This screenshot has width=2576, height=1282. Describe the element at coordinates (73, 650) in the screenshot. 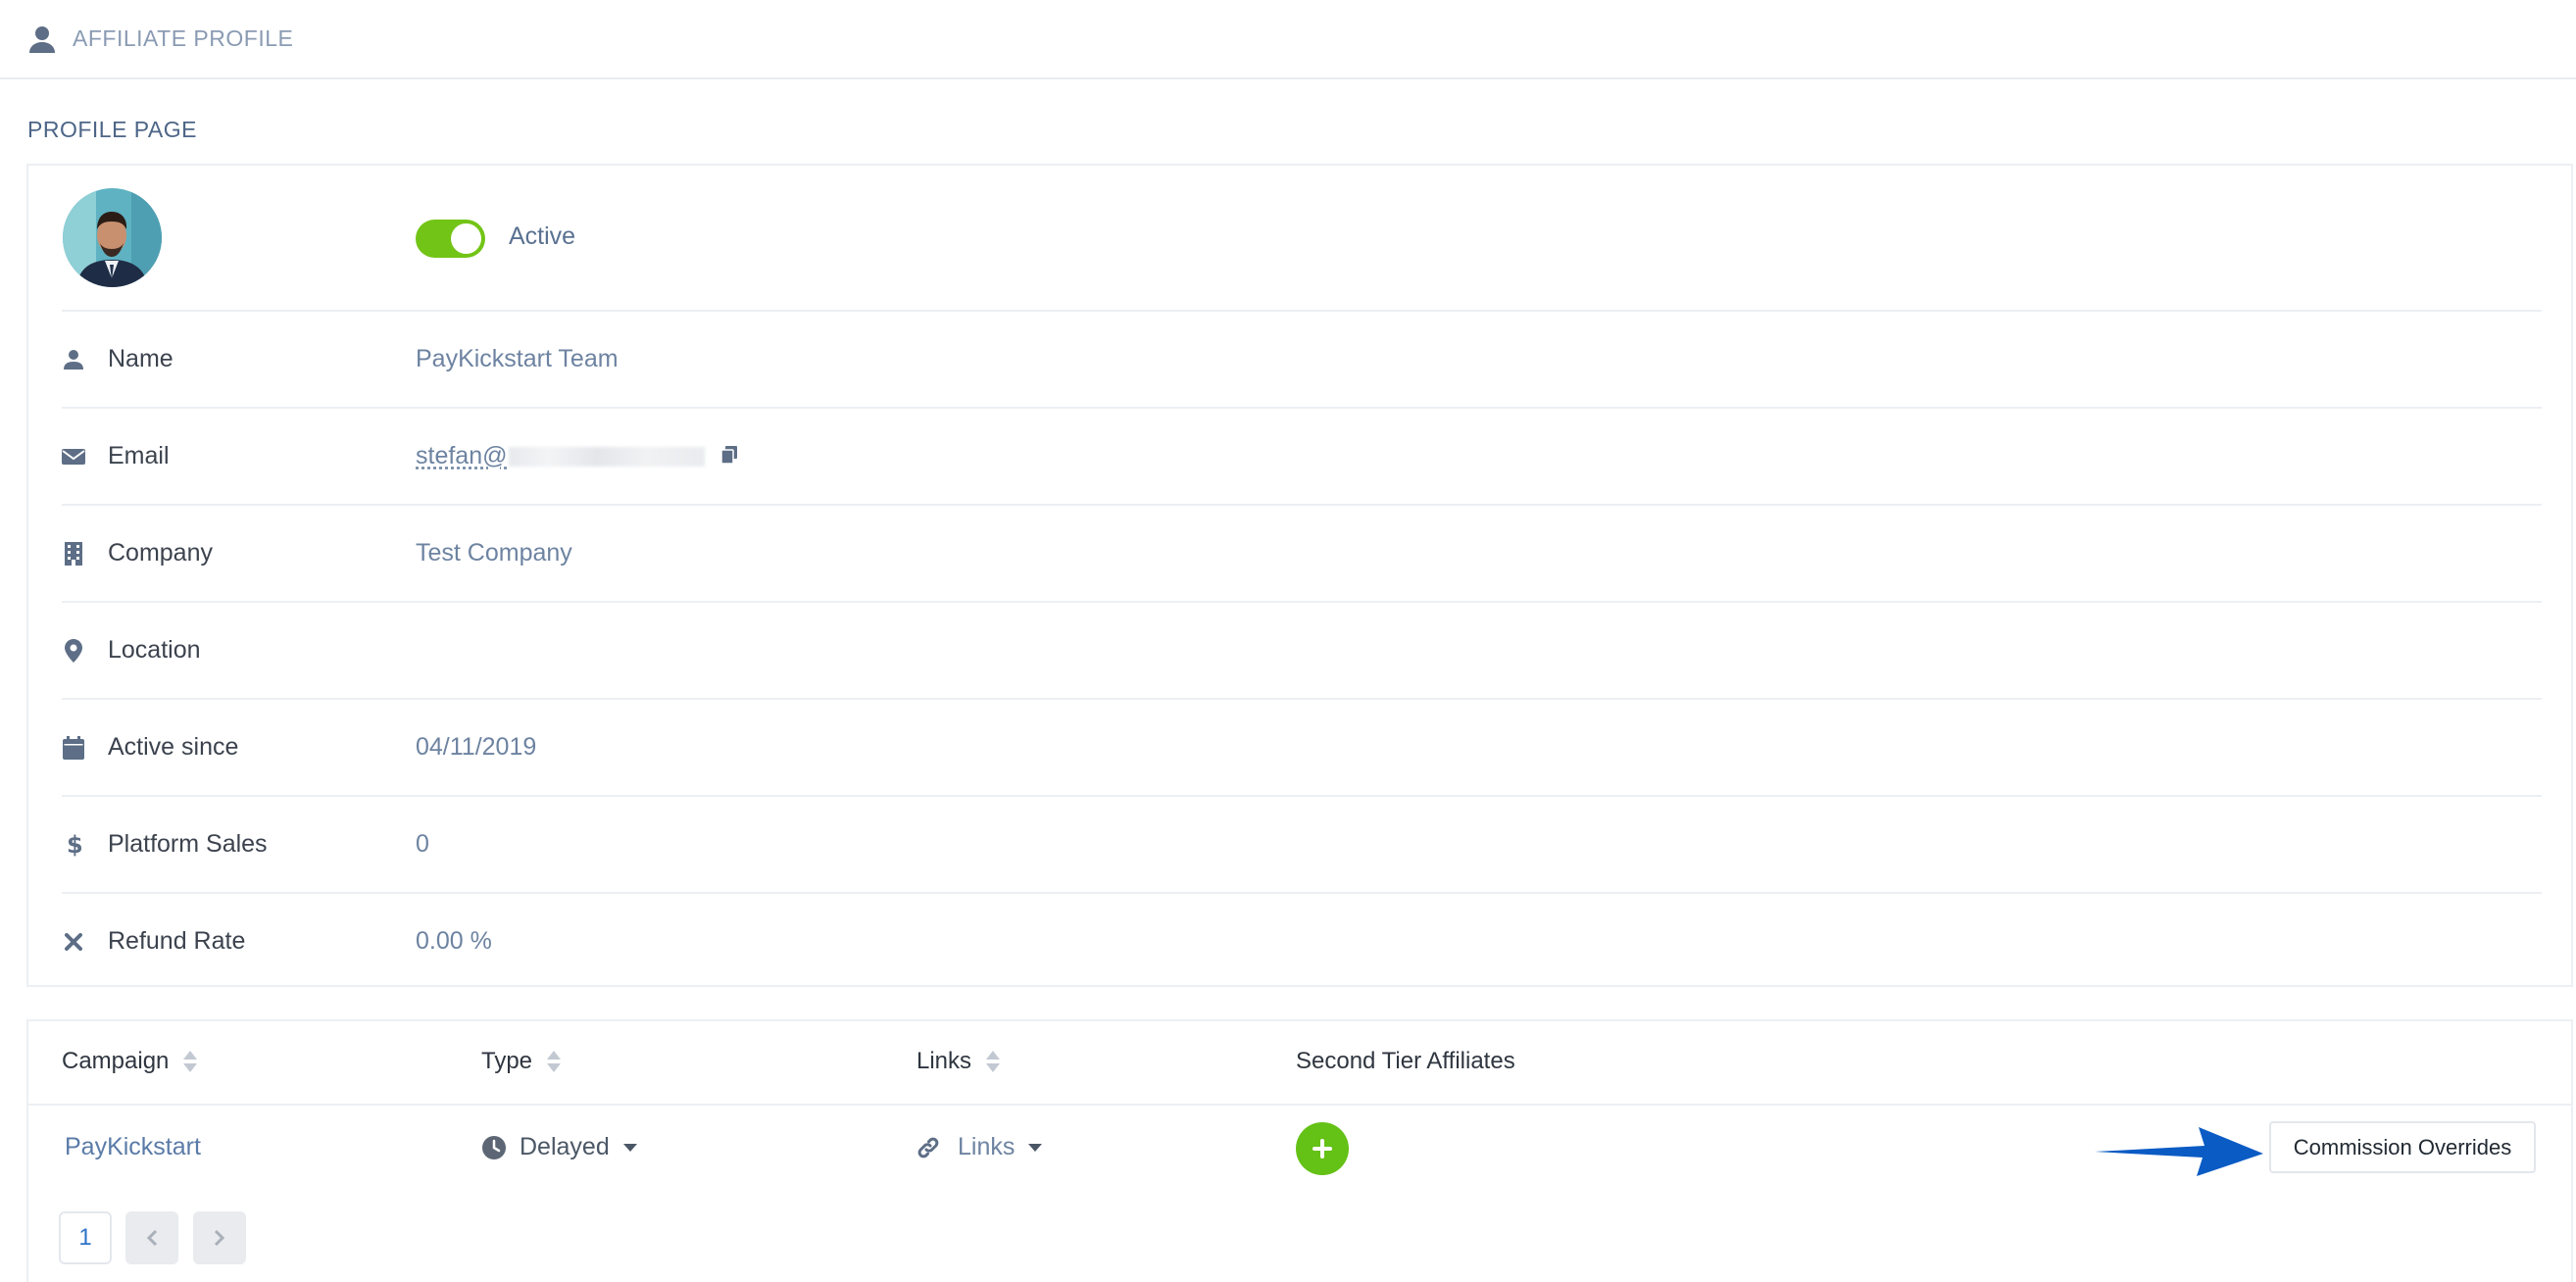

I see `map-marker-icon` at that location.